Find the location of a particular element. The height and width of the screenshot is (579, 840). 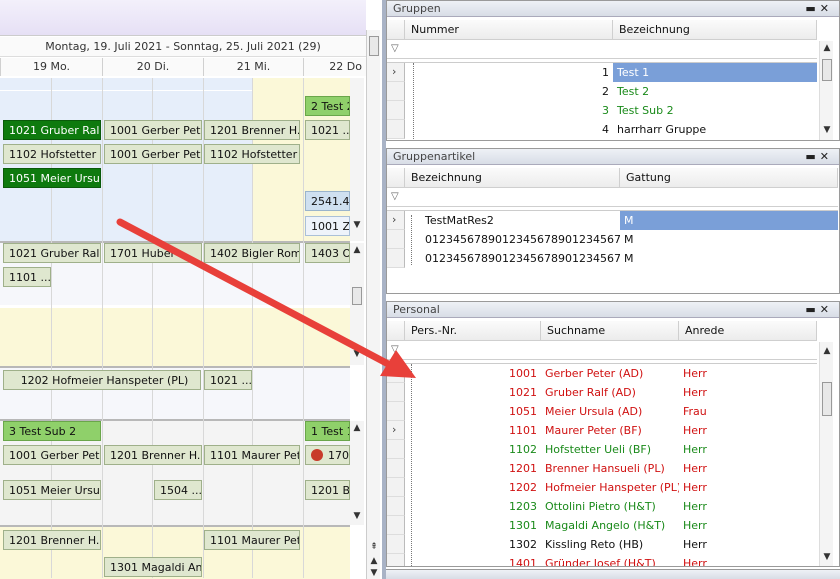

col-suchname: Suchname is located at coordinates (610, 331).